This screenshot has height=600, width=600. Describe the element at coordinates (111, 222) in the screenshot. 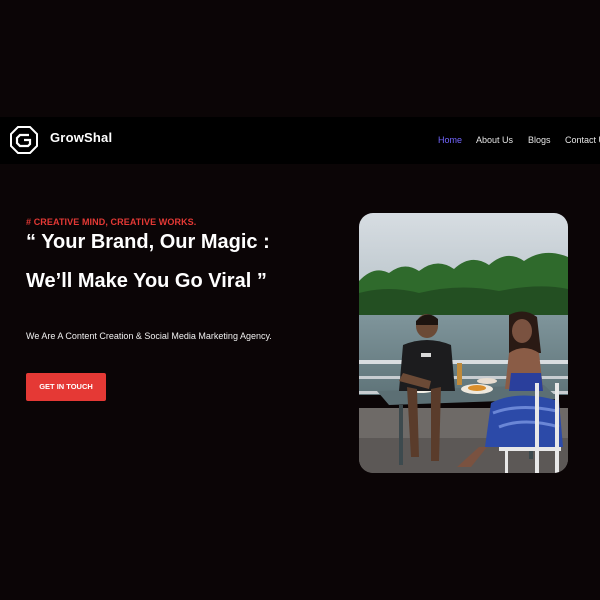

I see `hero-tagline: # CREATIVE MIND, CREATIVE WORKS.` at that location.